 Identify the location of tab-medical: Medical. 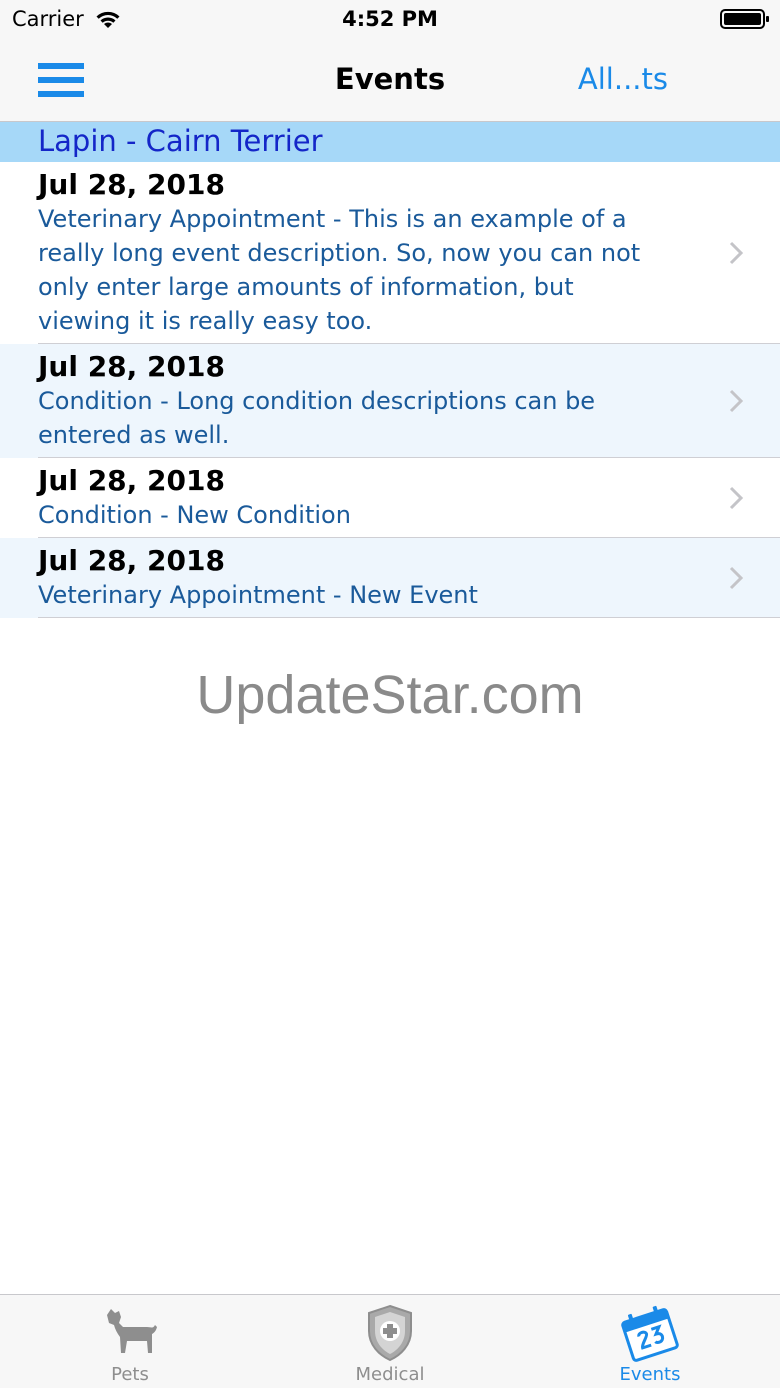
(390, 1341).